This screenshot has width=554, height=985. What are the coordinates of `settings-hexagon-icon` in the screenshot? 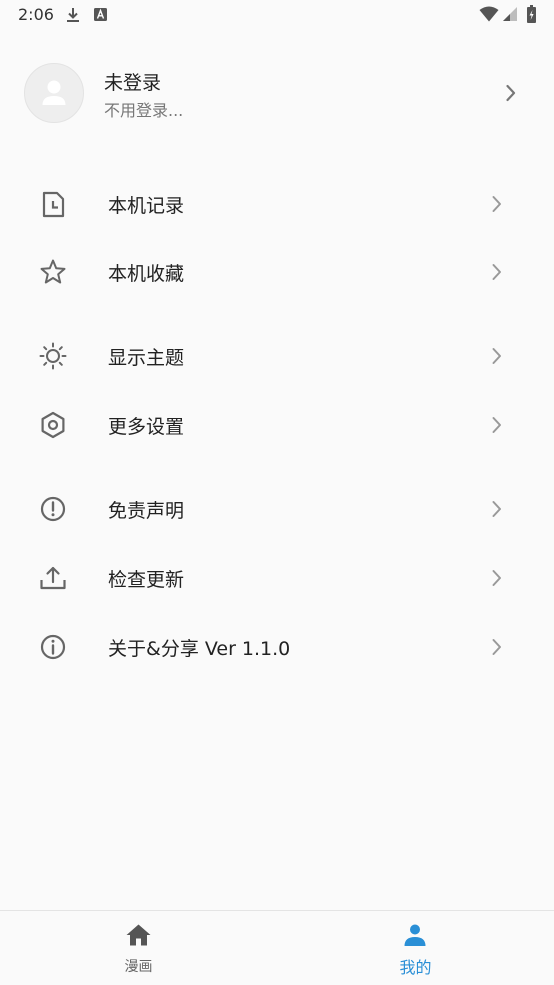 It's located at (53, 425).